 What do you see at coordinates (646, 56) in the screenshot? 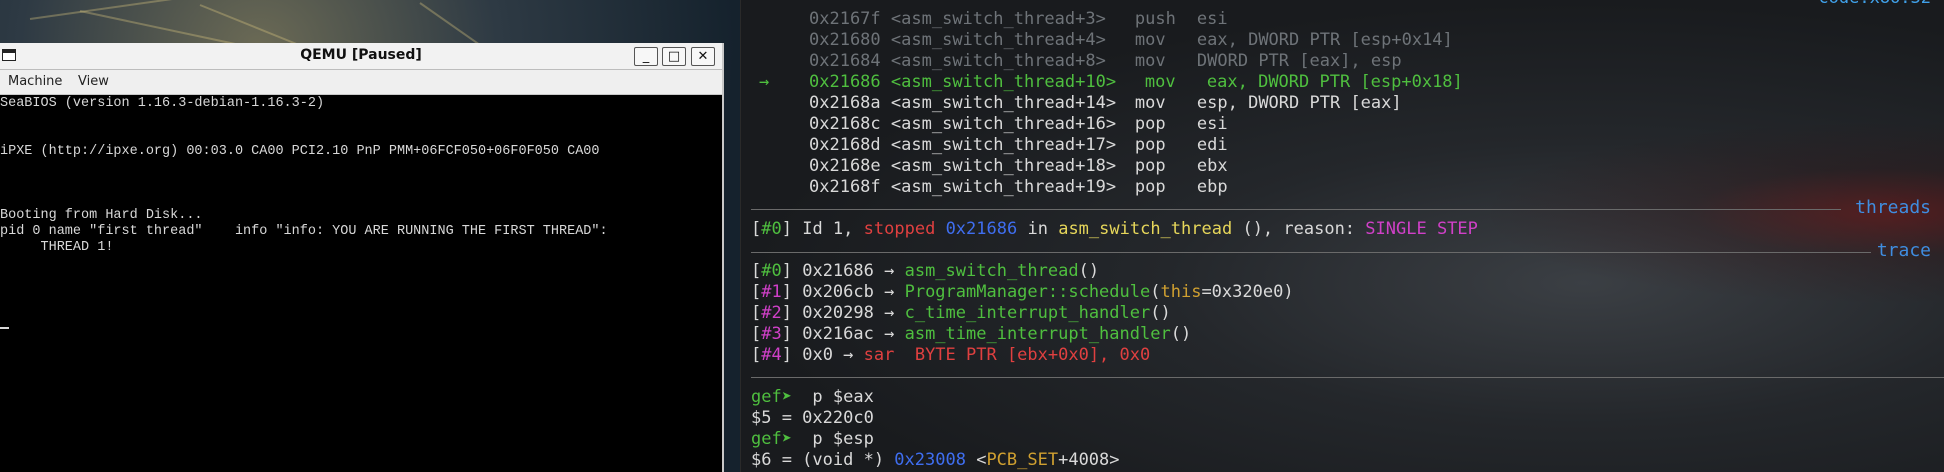
I see `minimize-button: _` at bounding box center [646, 56].